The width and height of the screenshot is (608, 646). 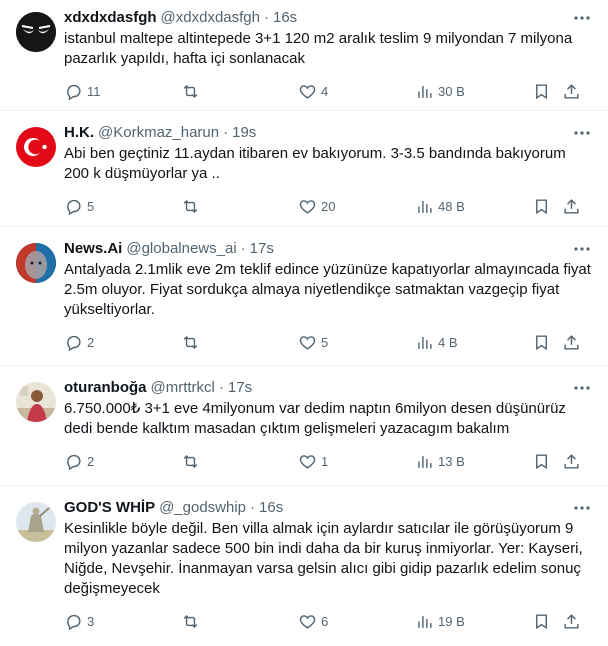 I want to click on display-name: News.Ai, so click(x=93, y=249).